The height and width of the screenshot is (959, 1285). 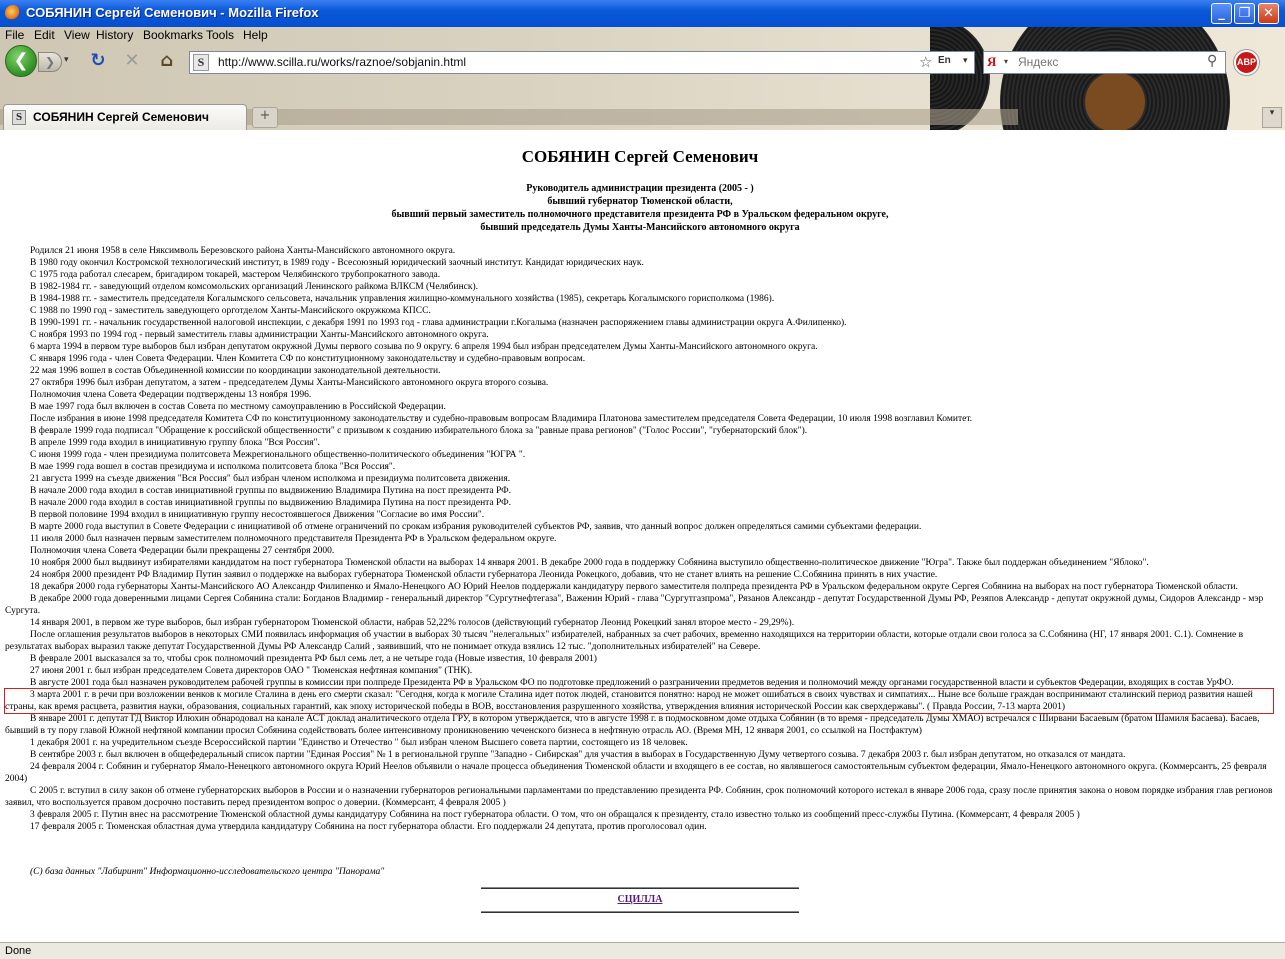 I want to click on url-bar: S ☆ En ▾, so click(x=582, y=62).